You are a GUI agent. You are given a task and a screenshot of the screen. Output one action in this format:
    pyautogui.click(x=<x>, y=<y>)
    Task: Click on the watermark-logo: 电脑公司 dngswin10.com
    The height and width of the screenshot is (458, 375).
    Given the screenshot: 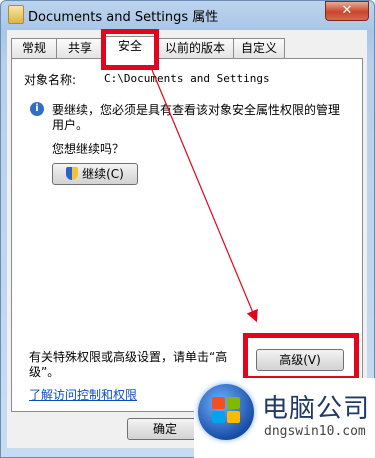 What is the action you would take?
    pyautogui.click(x=284, y=418)
    